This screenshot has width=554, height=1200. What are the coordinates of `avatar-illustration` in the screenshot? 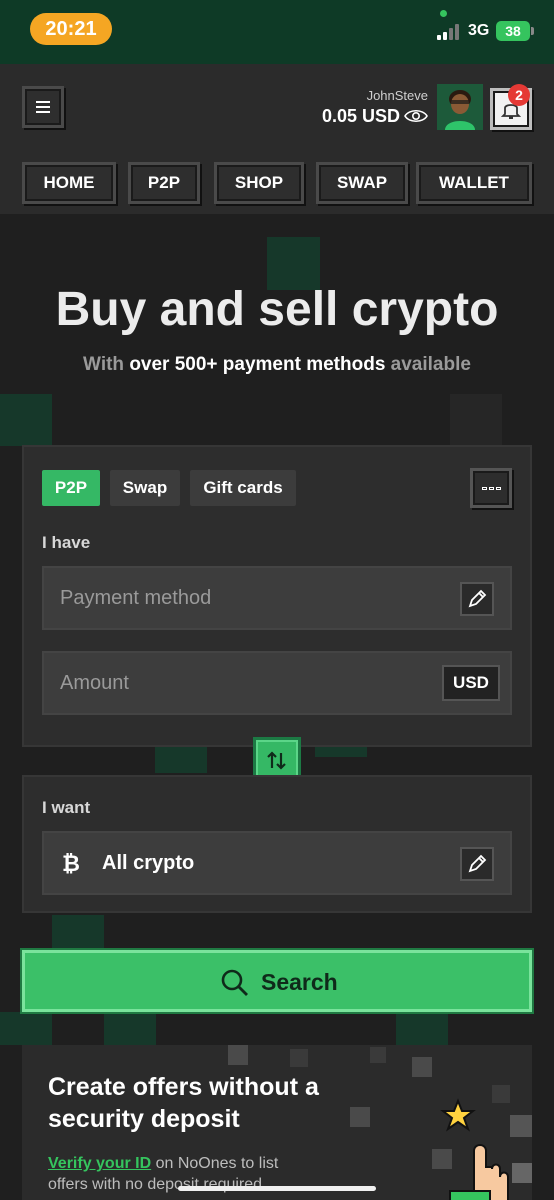 It's located at (460, 107).